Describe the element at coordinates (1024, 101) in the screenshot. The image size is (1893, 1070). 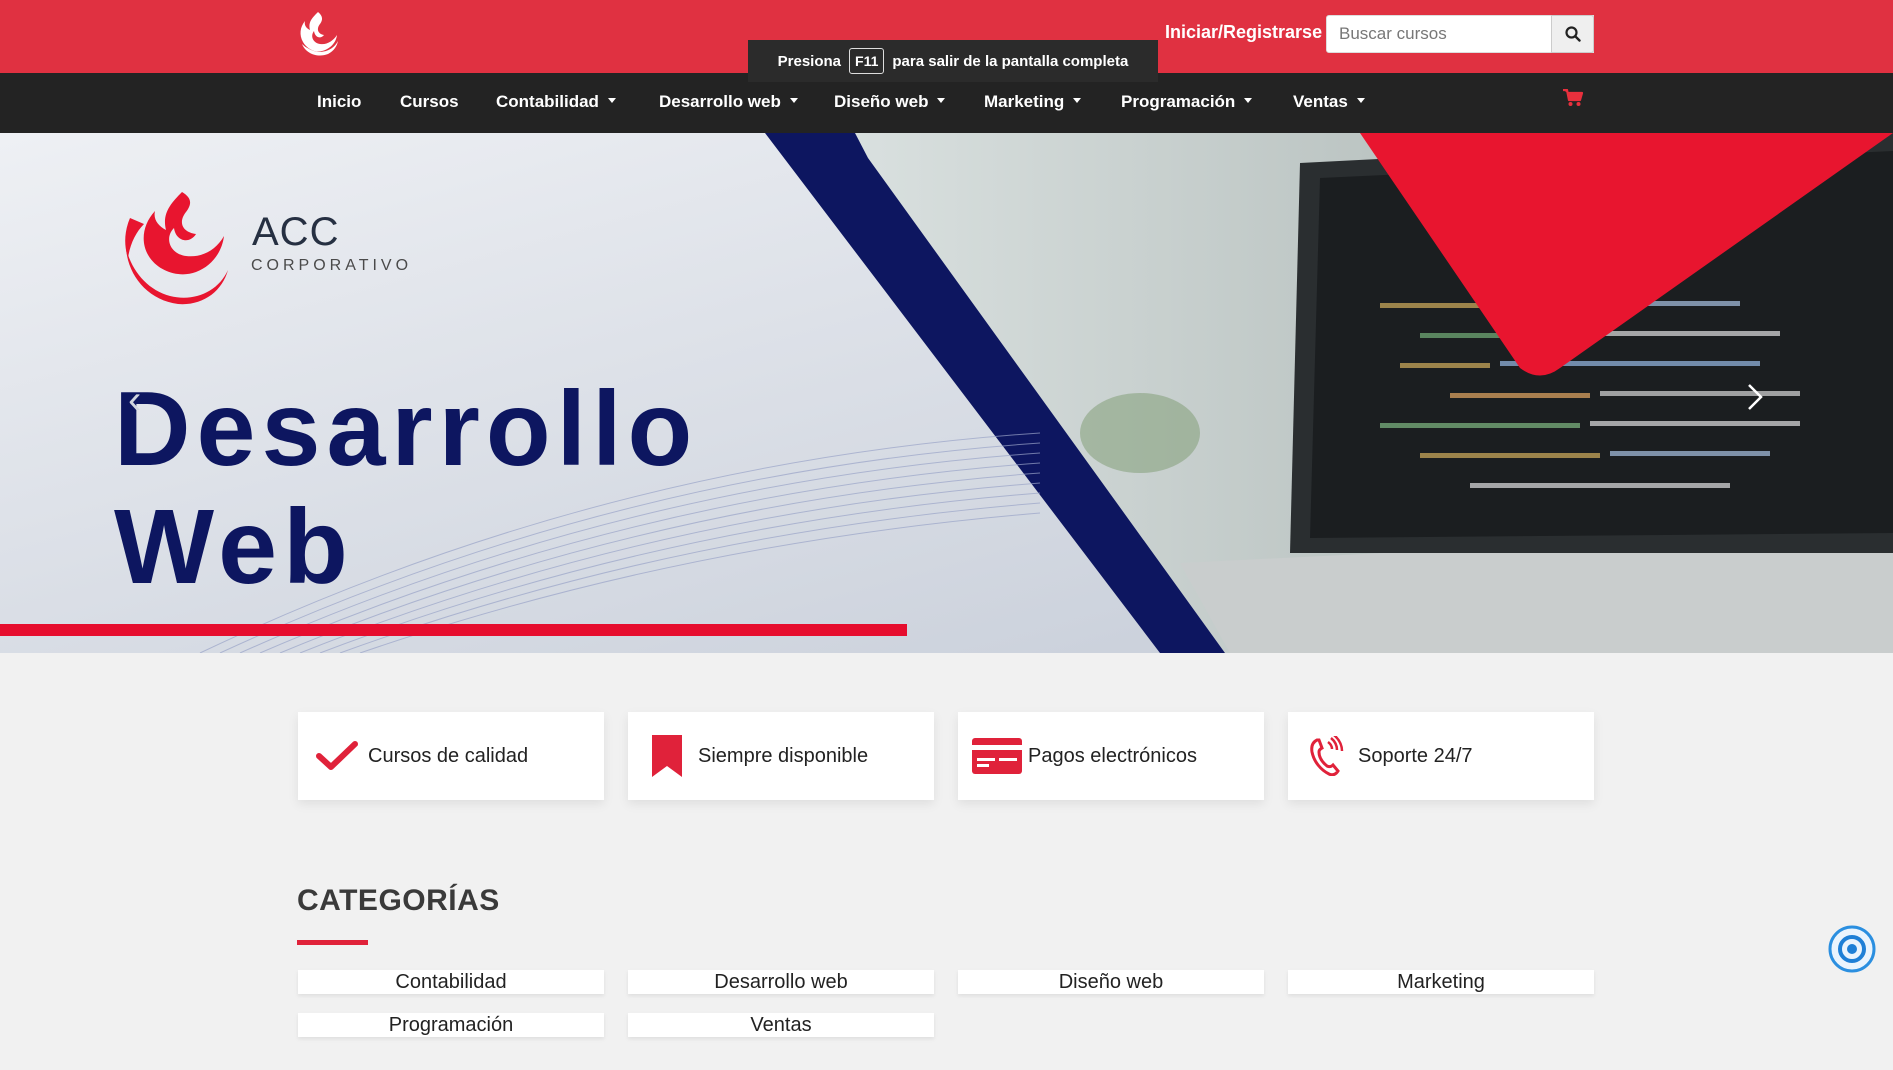
I see `nav-item-label: Marketing` at that location.